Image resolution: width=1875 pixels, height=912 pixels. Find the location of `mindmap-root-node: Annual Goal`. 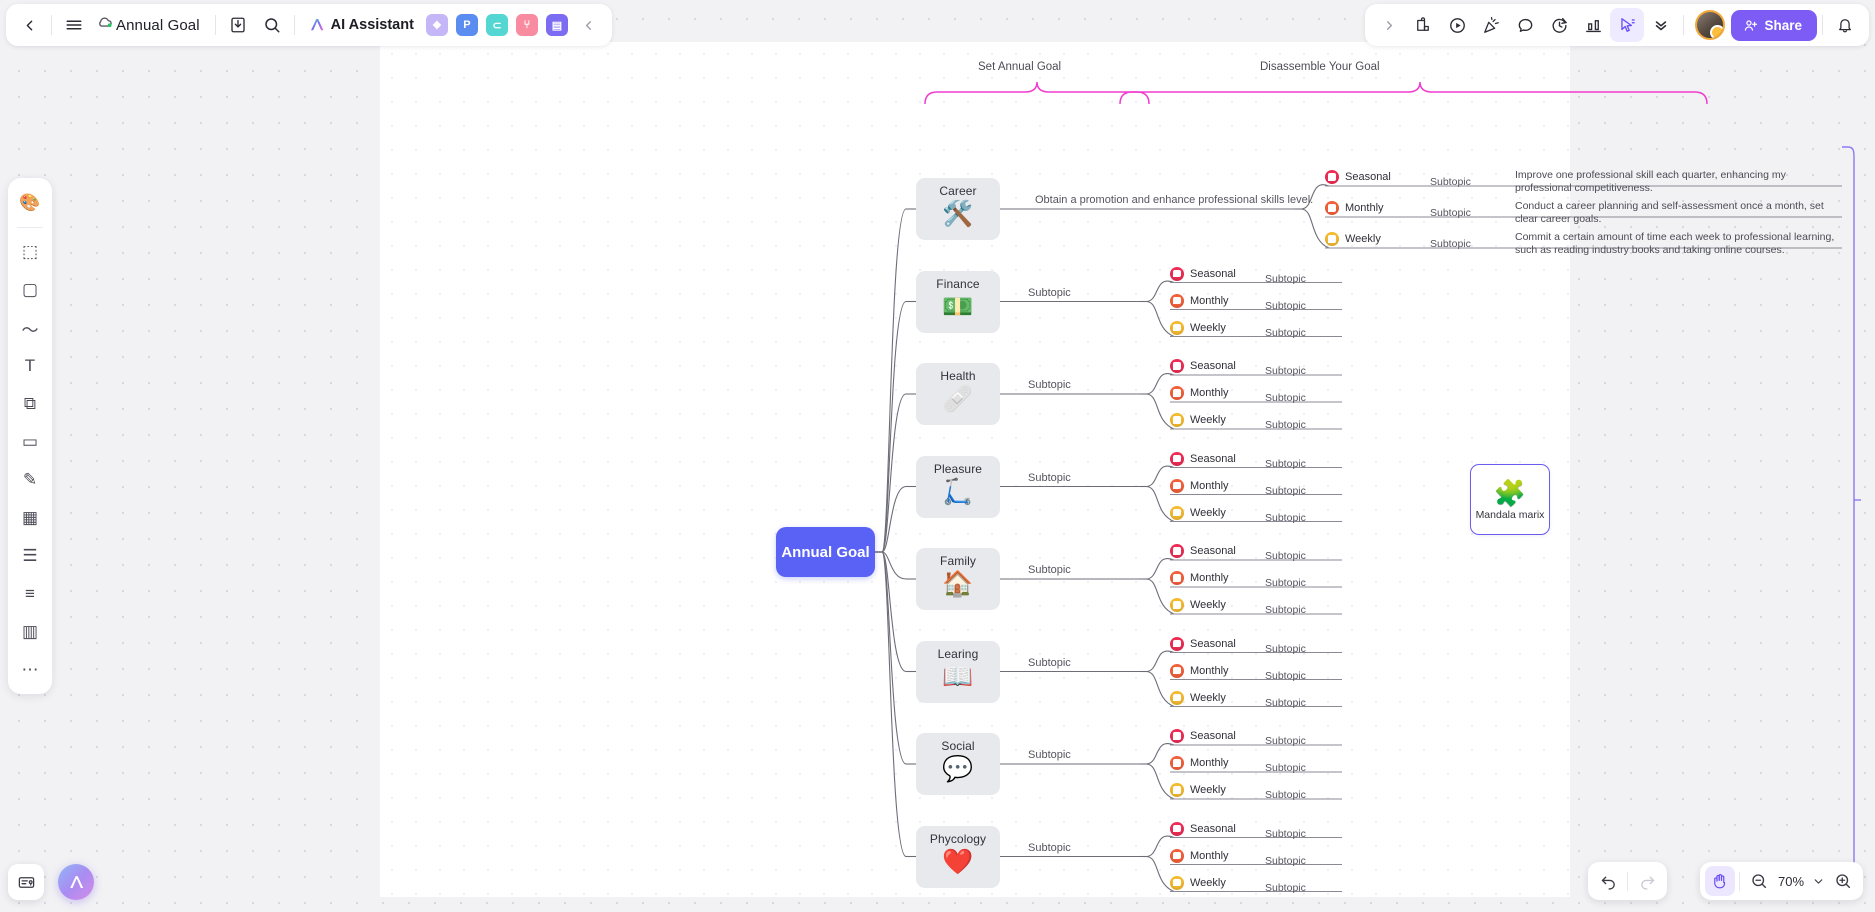

mindmap-root-node: Annual Goal is located at coordinates (825, 552).